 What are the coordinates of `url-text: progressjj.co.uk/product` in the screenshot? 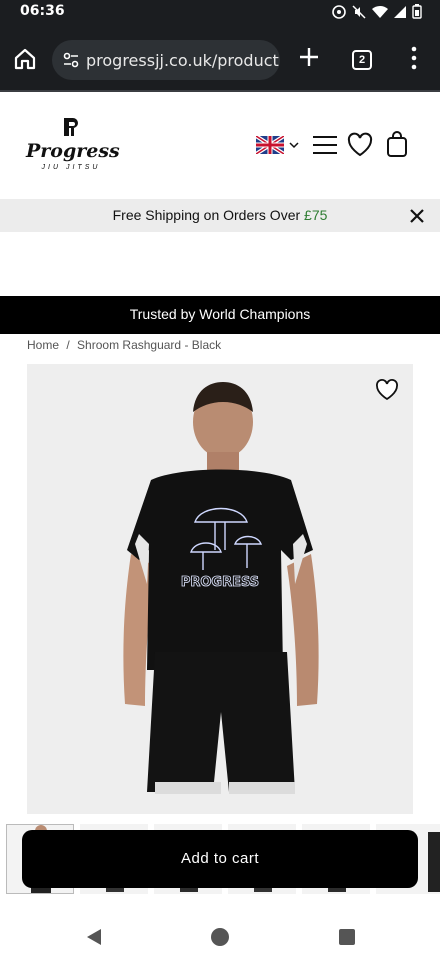 It's located at (182, 60).